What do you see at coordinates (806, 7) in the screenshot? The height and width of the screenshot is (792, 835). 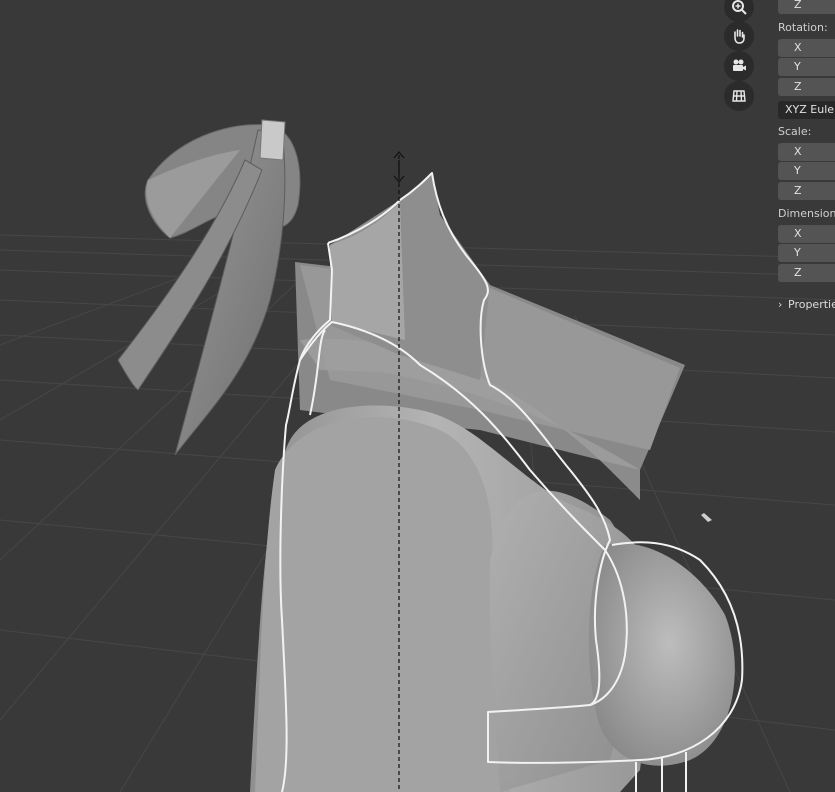 I see `location-z-field: Z` at bounding box center [806, 7].